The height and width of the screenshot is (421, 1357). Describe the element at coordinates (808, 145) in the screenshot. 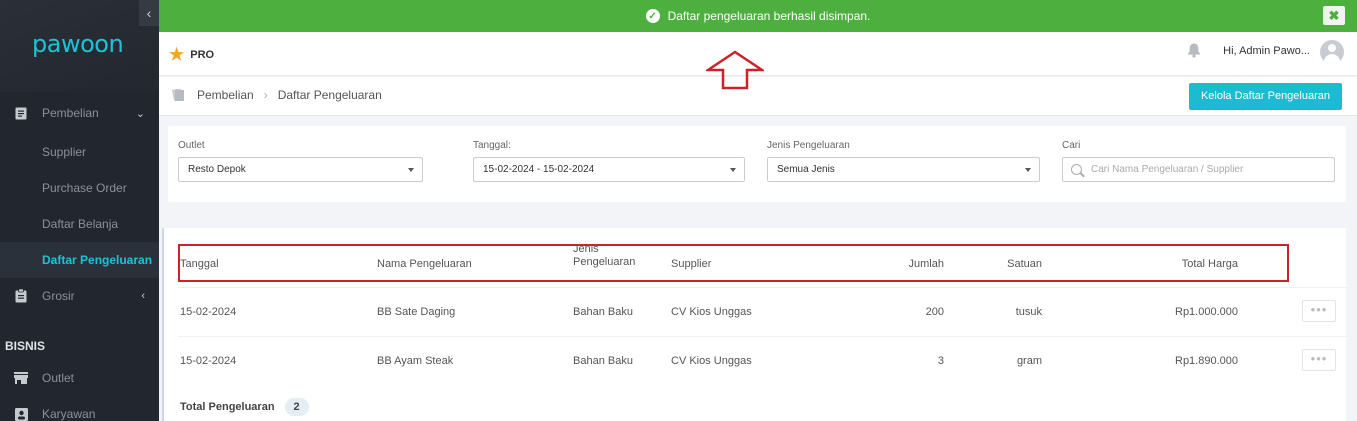

I see `jenis-label: Jenis Pengeluaran` at that location.